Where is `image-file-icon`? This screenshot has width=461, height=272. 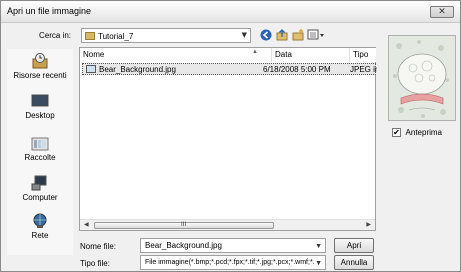
image-file-icon is located at coordinates (91, 69).